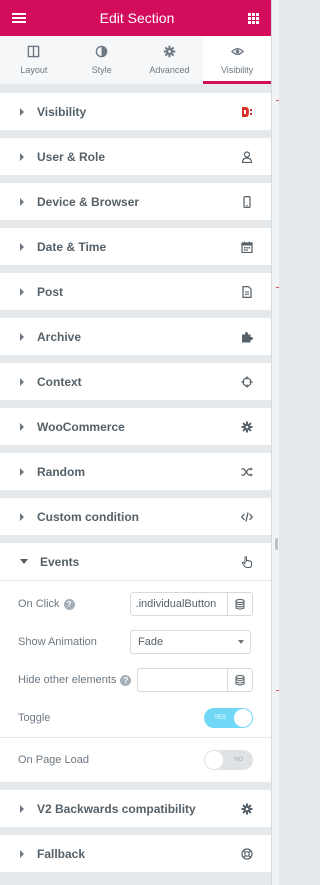 This screenshot has height=885, width=320. What do you see at coordinates (247, 291) in the screenshot?
I see `document-icon` at bounding box center [247, 291].